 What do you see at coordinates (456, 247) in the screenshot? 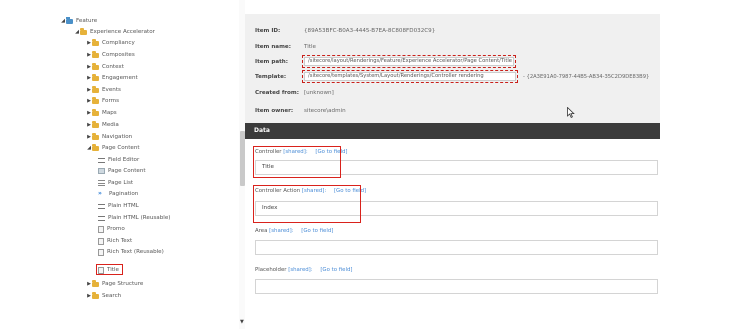
I see `area-input` at bounding box center [456, 247].